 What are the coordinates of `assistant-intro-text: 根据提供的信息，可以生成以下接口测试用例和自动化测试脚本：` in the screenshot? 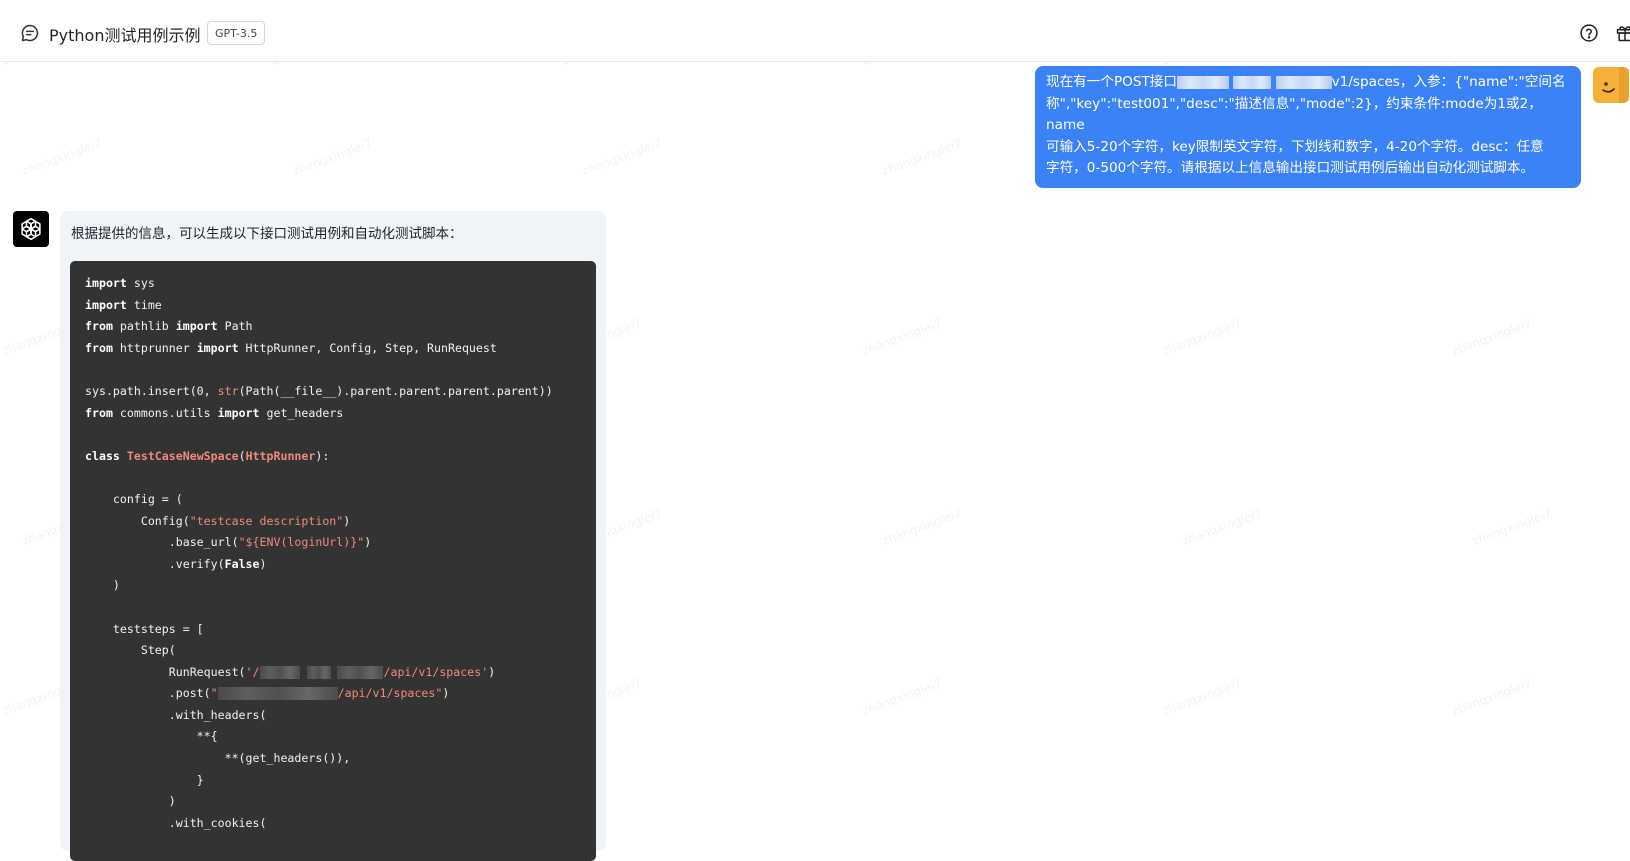 It's located at (267, 232).